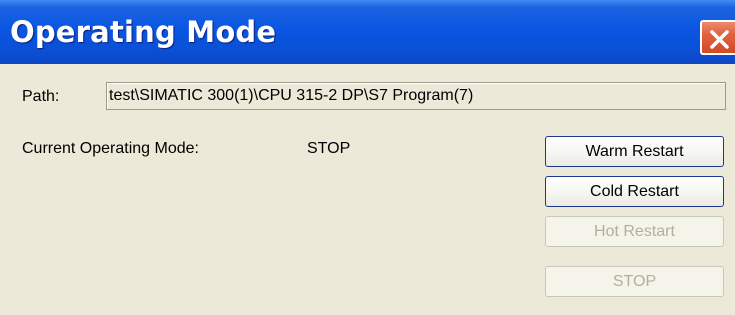 The width and height of the screenshot is (735, 315). Describe the element at coordinates (329, 148) in the screenshot. I see `current-mode-value: STOP` at that location.